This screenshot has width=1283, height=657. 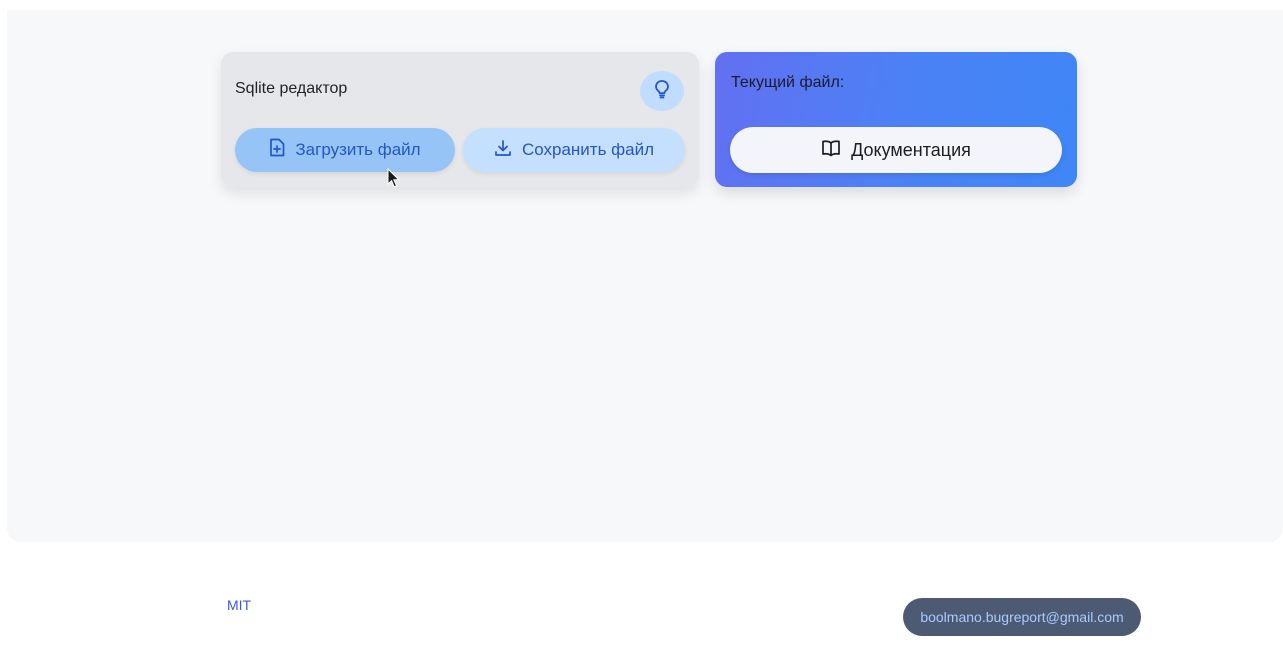 I want to click on lightbulb-icon, so click(x=662, y=91).